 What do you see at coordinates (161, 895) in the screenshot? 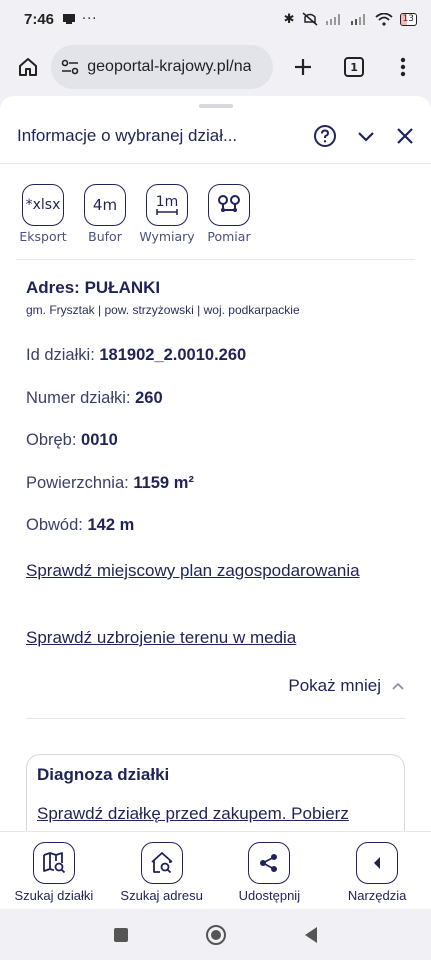
I see `nav-label: Szukaj adresu` at bounding box center [161, 895].